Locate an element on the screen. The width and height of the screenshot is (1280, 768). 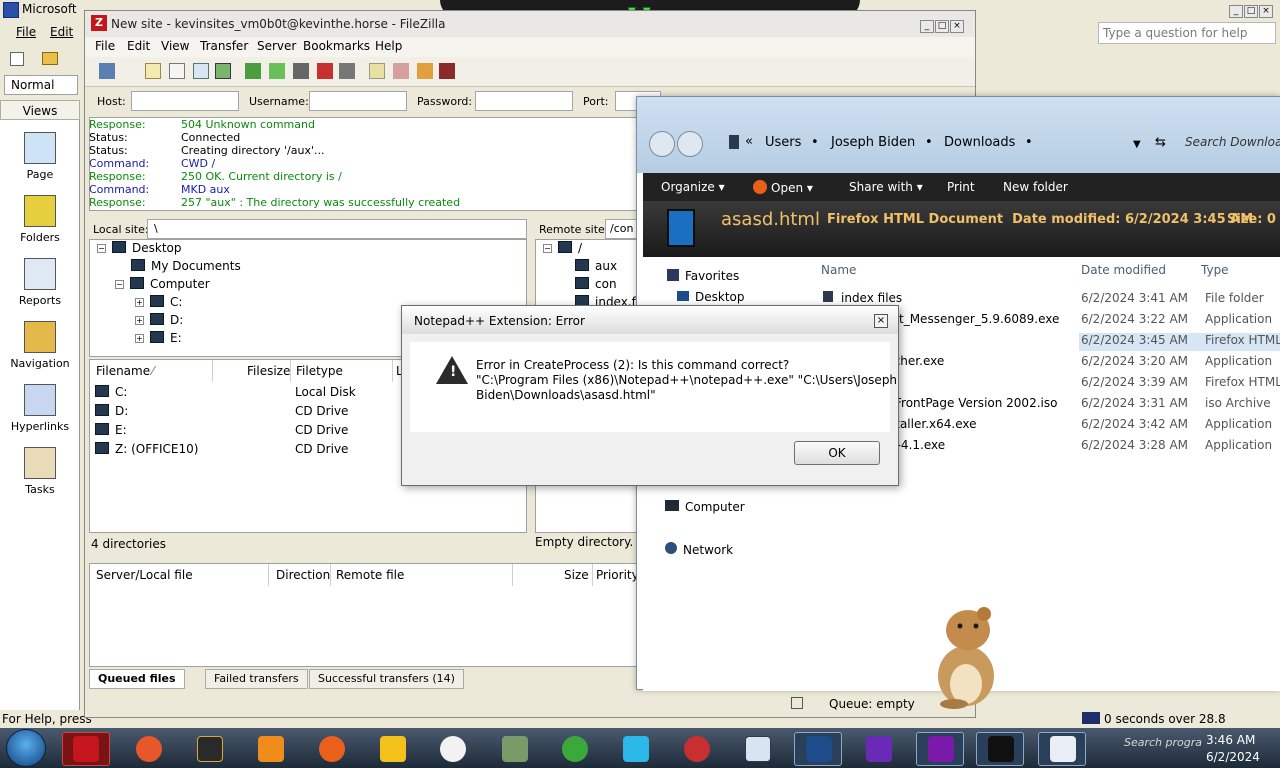
breadcrumb-users: Users is located at coordinates (783, 142).